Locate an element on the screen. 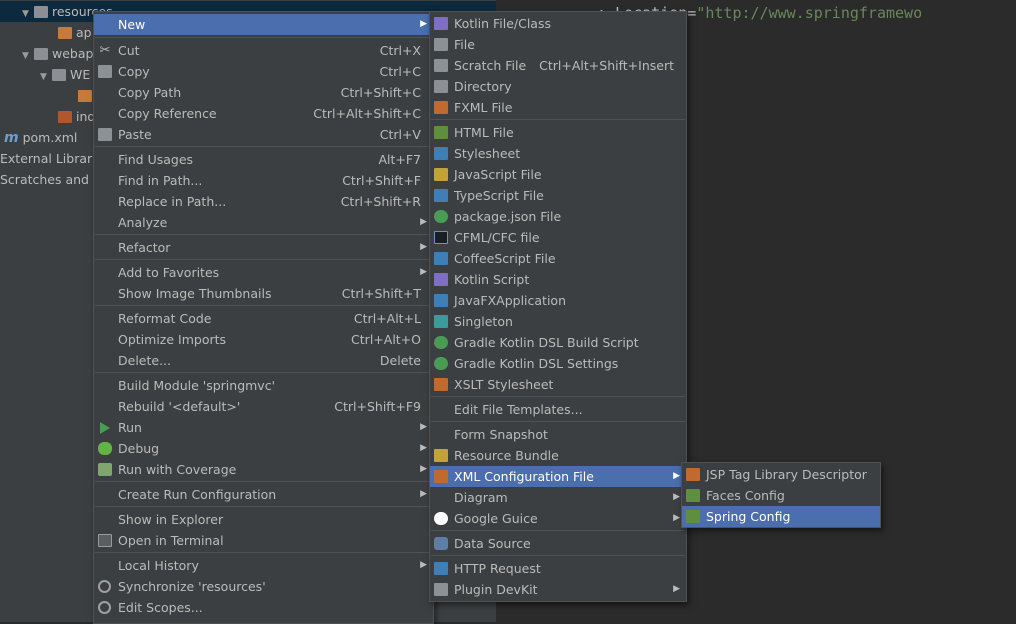 The image size is (1016, 624). new-menu-item-package-json-file: package.json File is located at coordinates (558, 216).